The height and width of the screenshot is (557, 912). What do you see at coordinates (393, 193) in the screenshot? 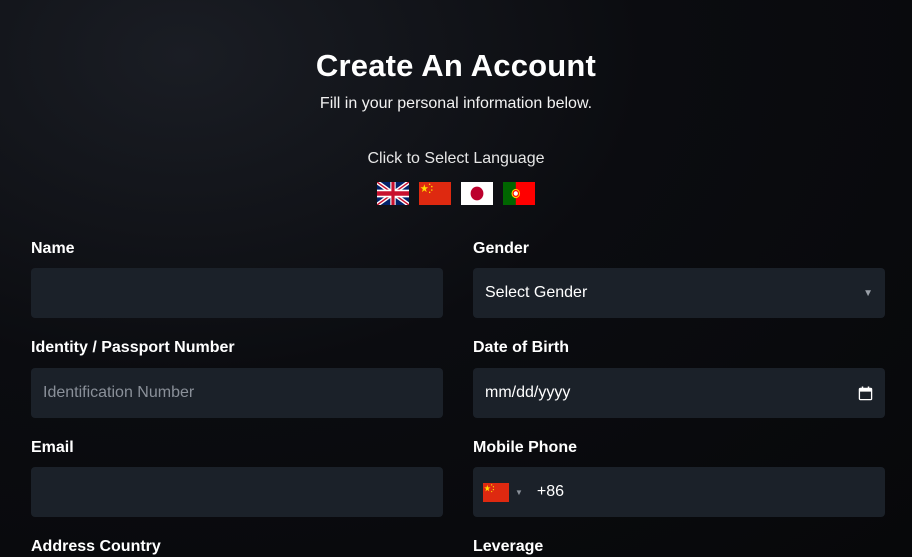
I see `uk-flag-icon` at bounding box center [393, 193].